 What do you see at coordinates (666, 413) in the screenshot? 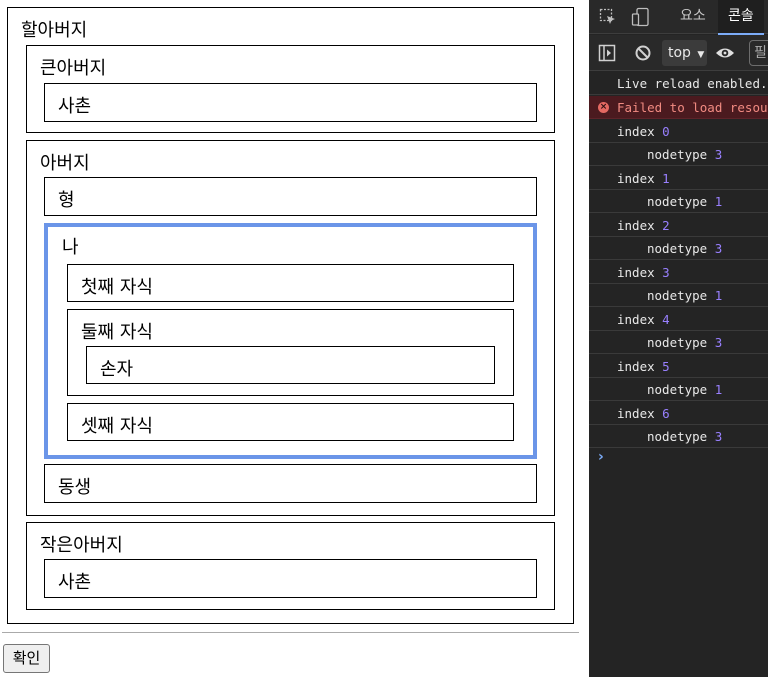
I see `log-value: 6` at bounding box center [666, 413].